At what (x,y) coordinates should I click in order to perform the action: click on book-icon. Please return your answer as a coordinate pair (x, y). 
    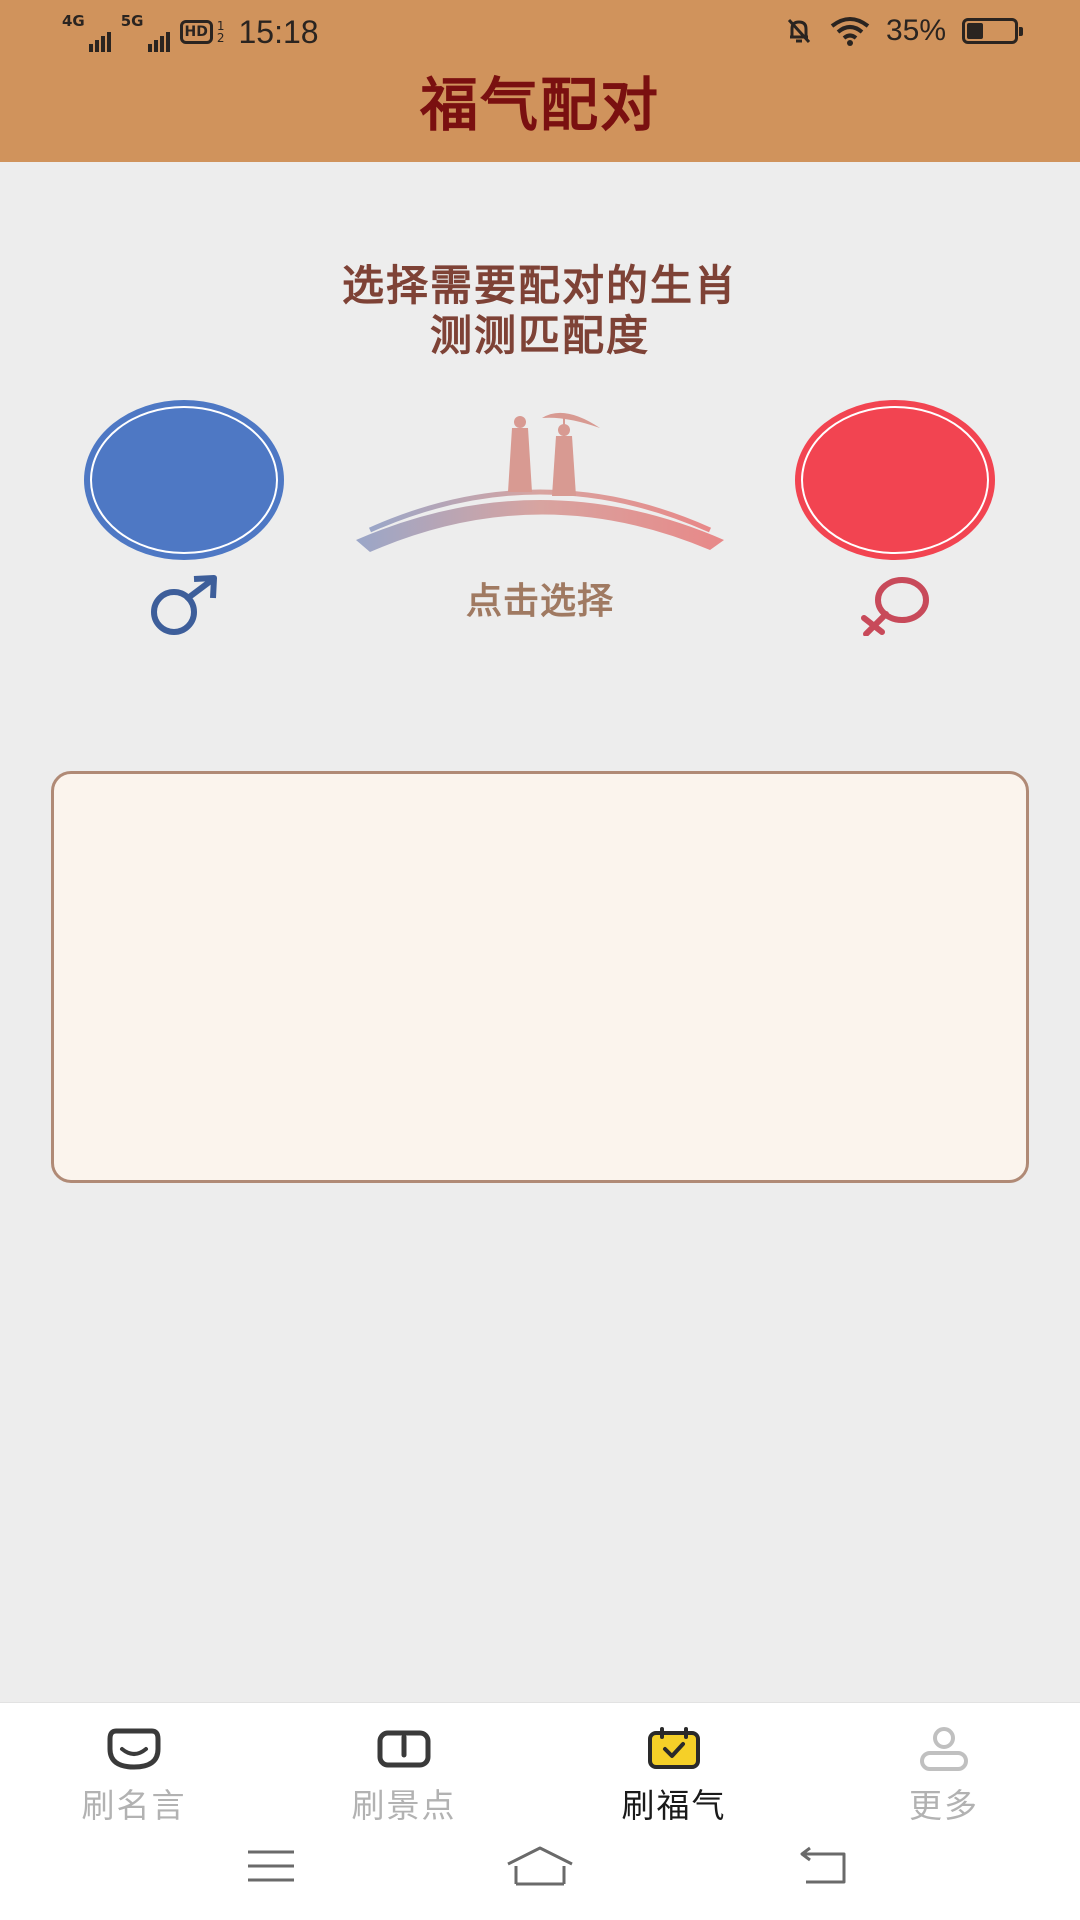
    Looking at the image, I should click on (404, 1749).